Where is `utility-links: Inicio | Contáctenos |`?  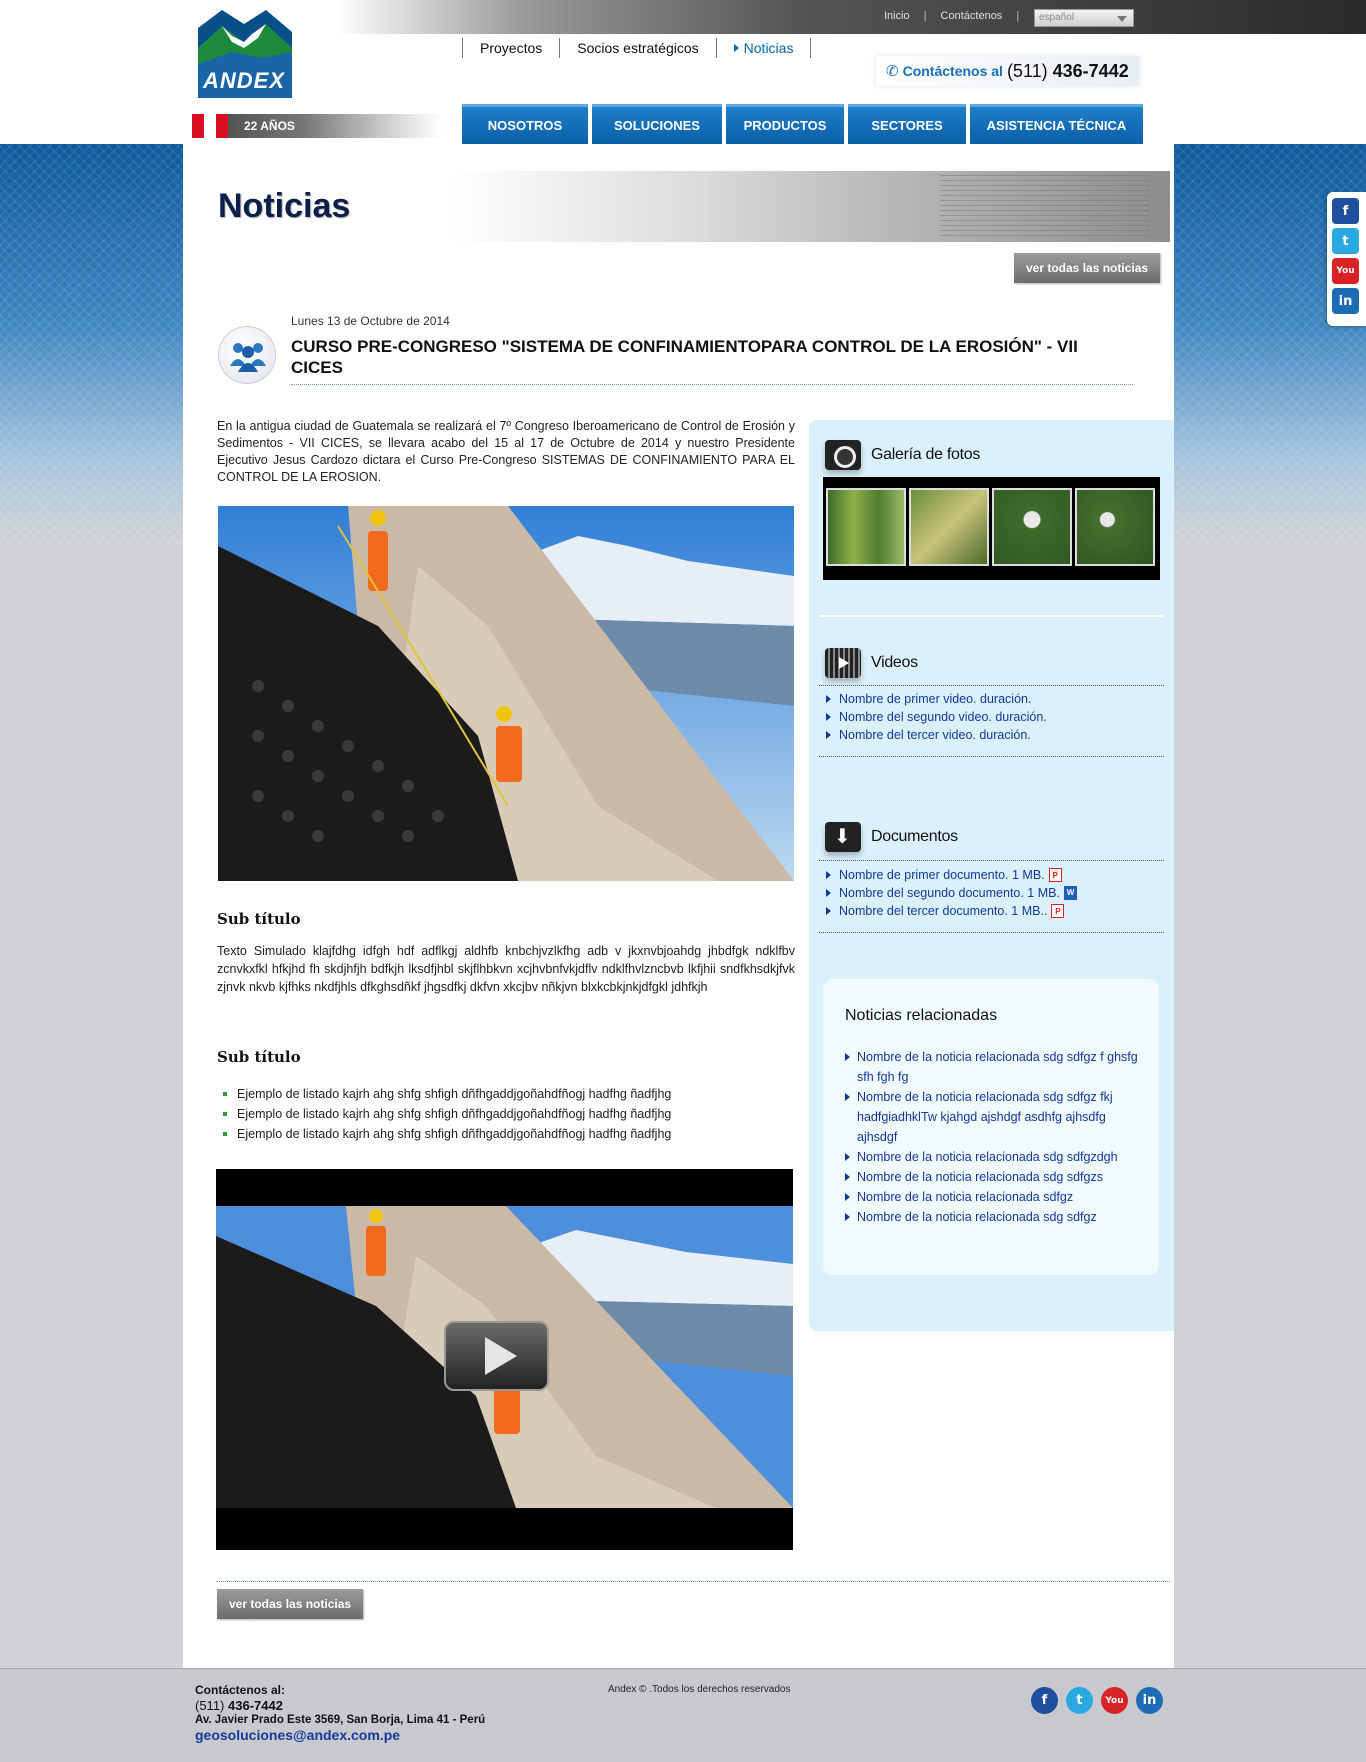 utility-links: Inicio | Contáctenos | is located at coordinates (951, 16).